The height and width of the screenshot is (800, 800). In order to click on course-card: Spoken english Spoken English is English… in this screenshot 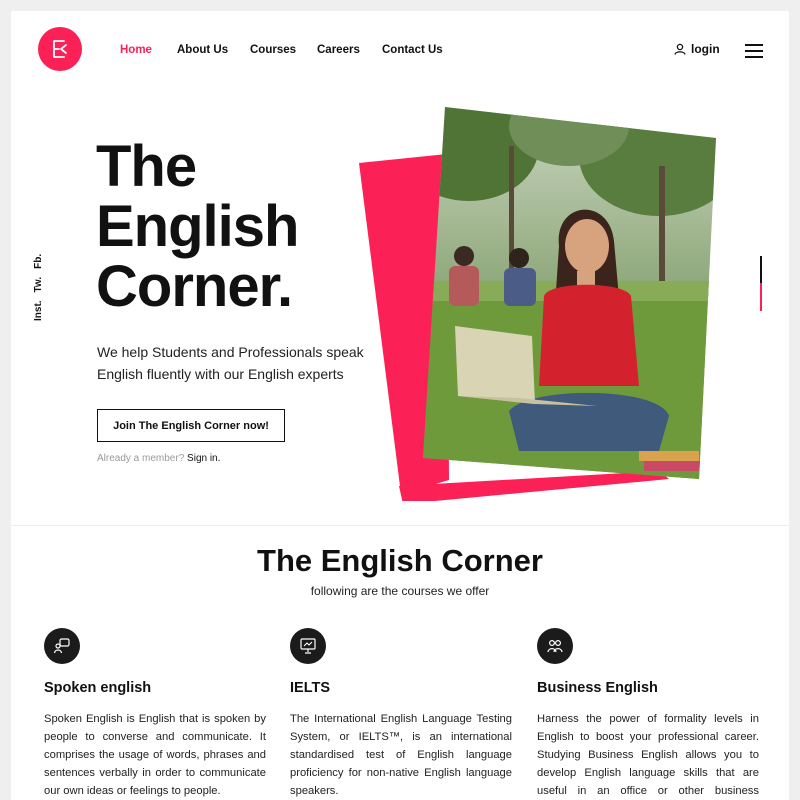, I will do `click(155, 714)`.